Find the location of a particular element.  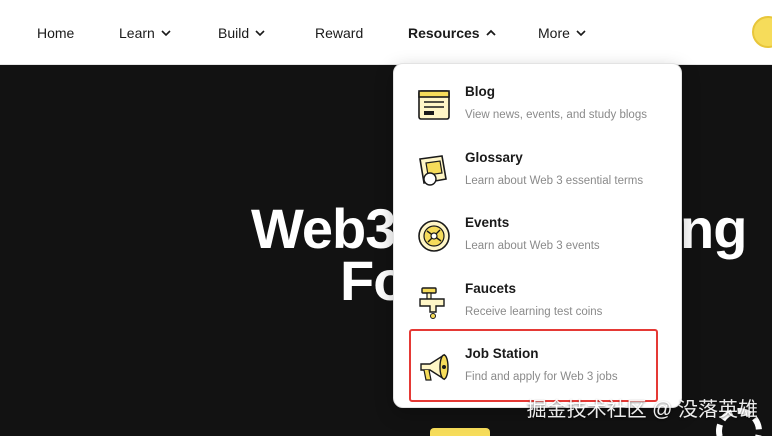

nav-reward: Reward is located at coordinates (339, 32).